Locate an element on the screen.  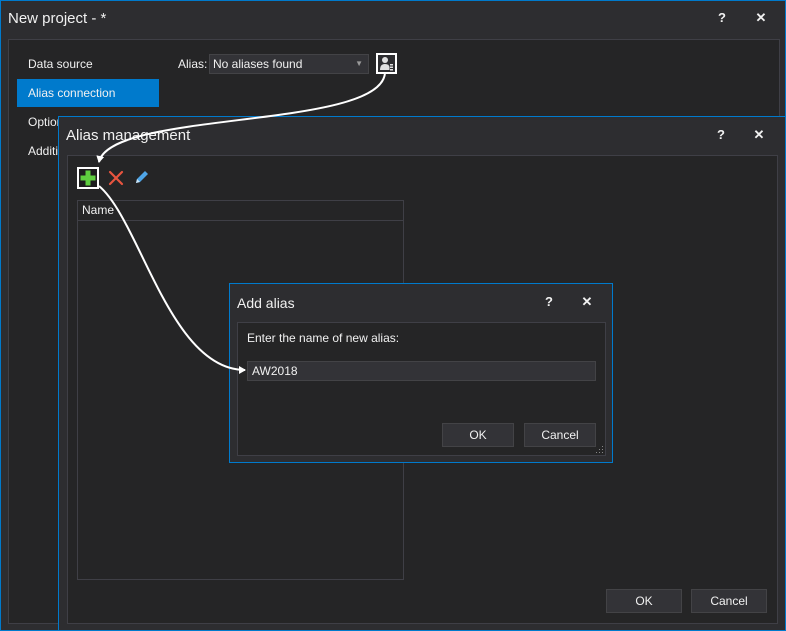
nav-item-alias-connection: Alias connection is located at coordinates (88, 93).